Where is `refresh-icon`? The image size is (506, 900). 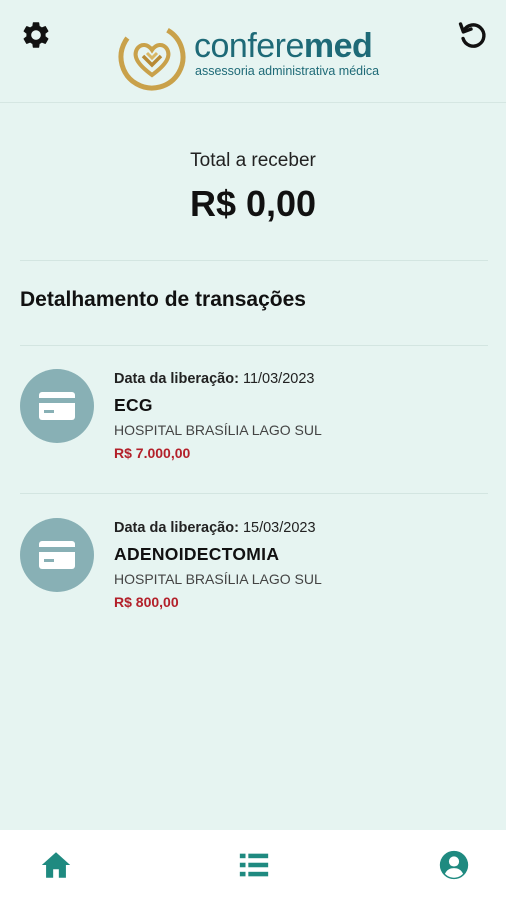 refresh-icon is located at coordinates (473, 35).